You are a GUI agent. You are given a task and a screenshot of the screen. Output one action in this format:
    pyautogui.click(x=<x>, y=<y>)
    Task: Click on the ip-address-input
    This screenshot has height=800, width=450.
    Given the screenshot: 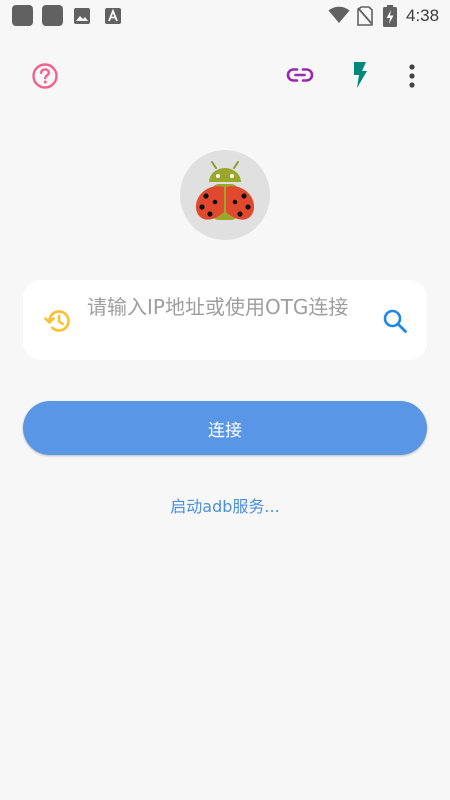 What is the action you would take?
    pyautogui.click(x=227, y=321)
    